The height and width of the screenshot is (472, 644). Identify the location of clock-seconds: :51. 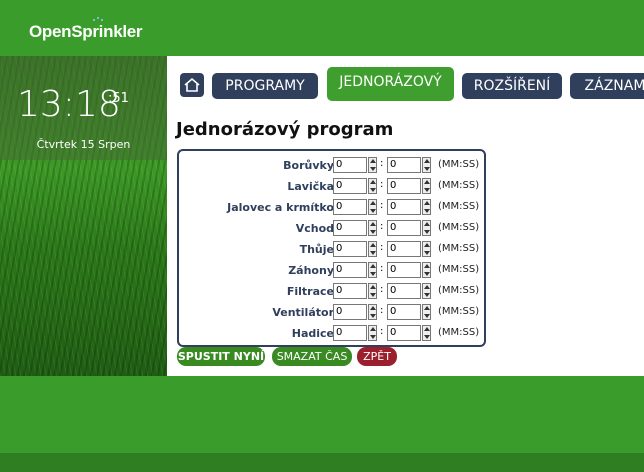
(118, 98).